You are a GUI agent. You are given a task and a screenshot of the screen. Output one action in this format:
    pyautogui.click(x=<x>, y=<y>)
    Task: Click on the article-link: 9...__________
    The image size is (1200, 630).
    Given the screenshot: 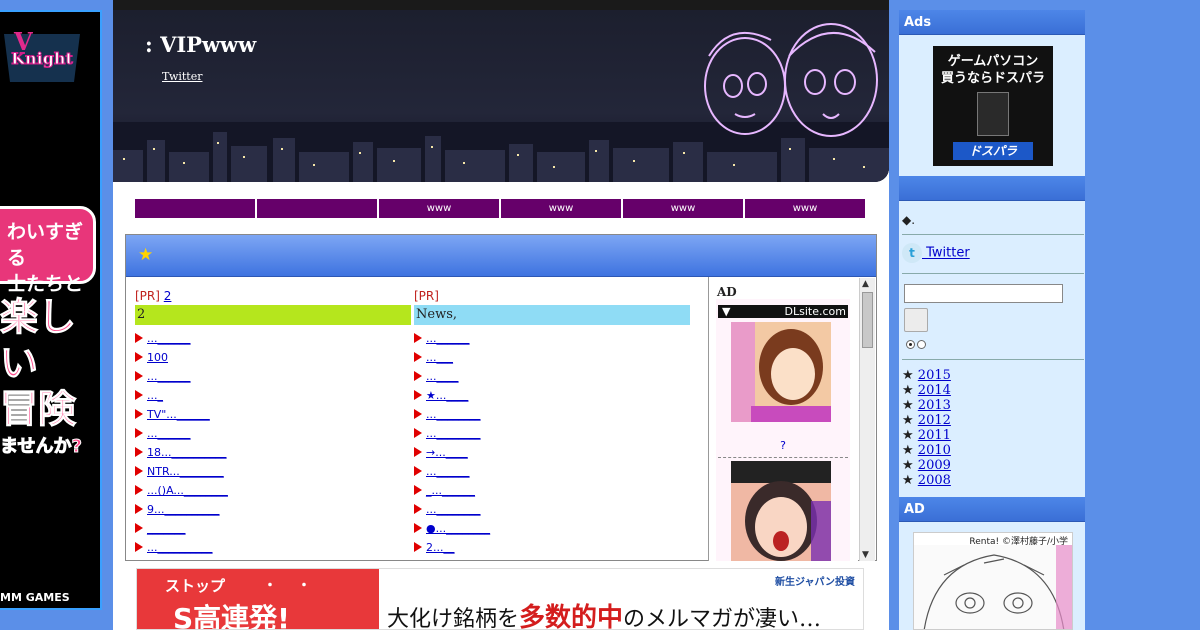 What is the action you would take?
    pyautogui.click(x=183, y=509)
    